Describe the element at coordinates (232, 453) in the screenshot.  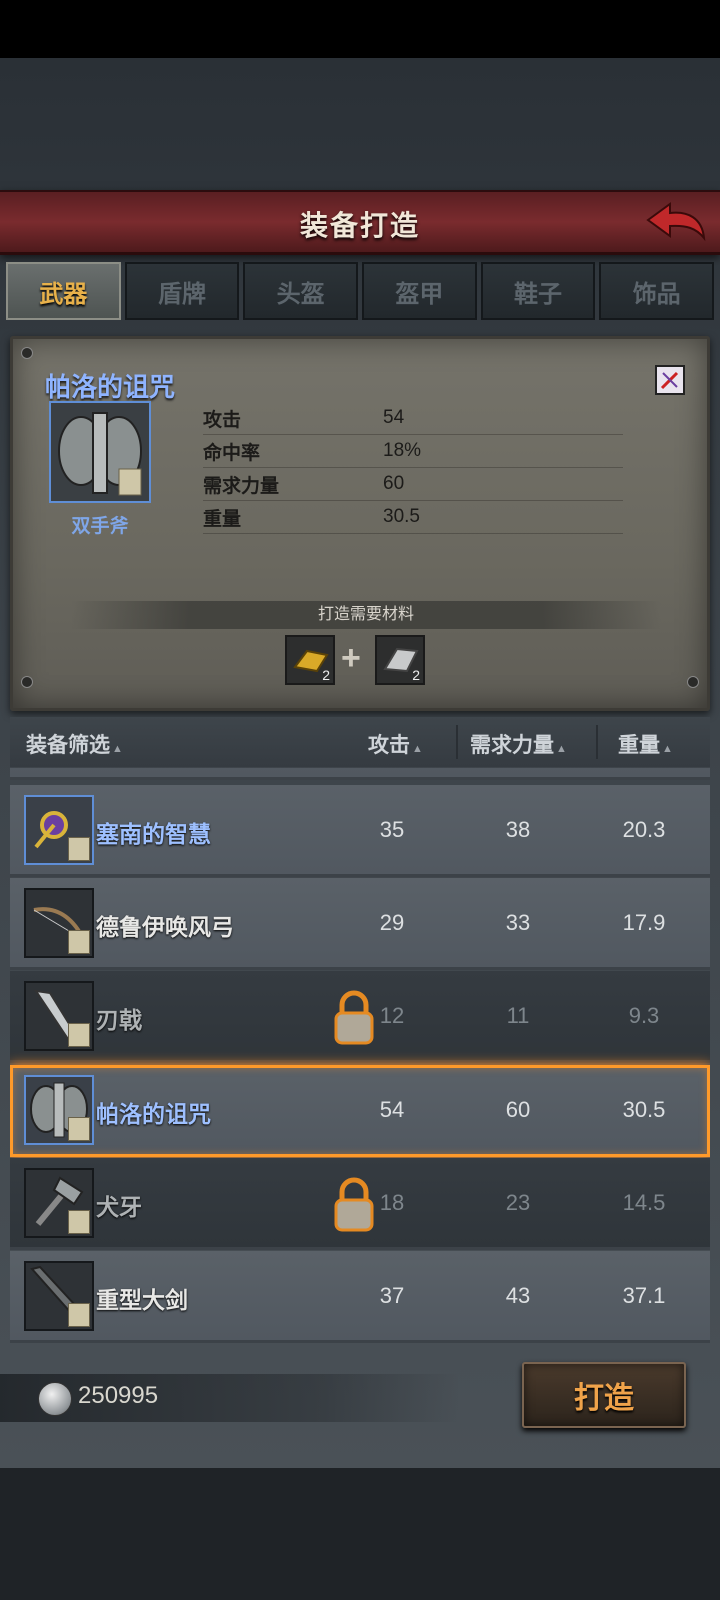
I see `stat-label: 命中率` at that location.